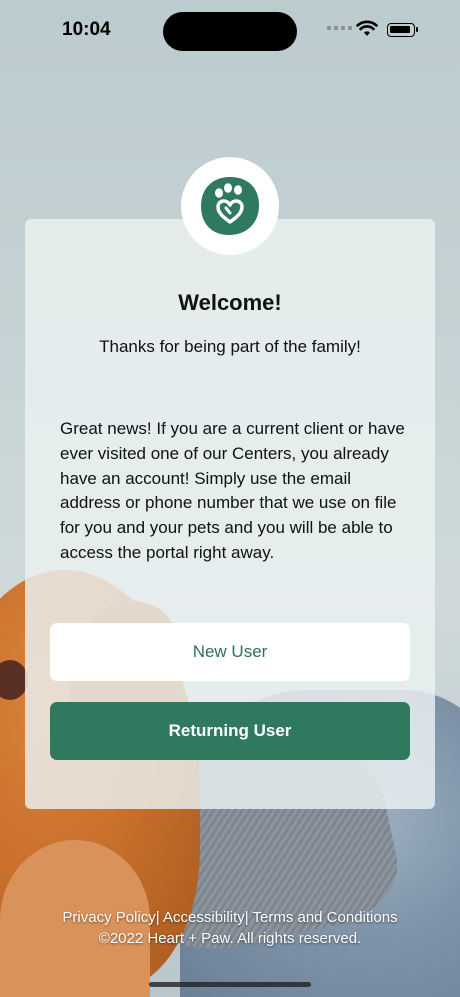 The width and height of the screenshot is (460, 997). Describe the element at coordinates (86, 29) in the screenshot. I see `status-time: 10:04` at that location.